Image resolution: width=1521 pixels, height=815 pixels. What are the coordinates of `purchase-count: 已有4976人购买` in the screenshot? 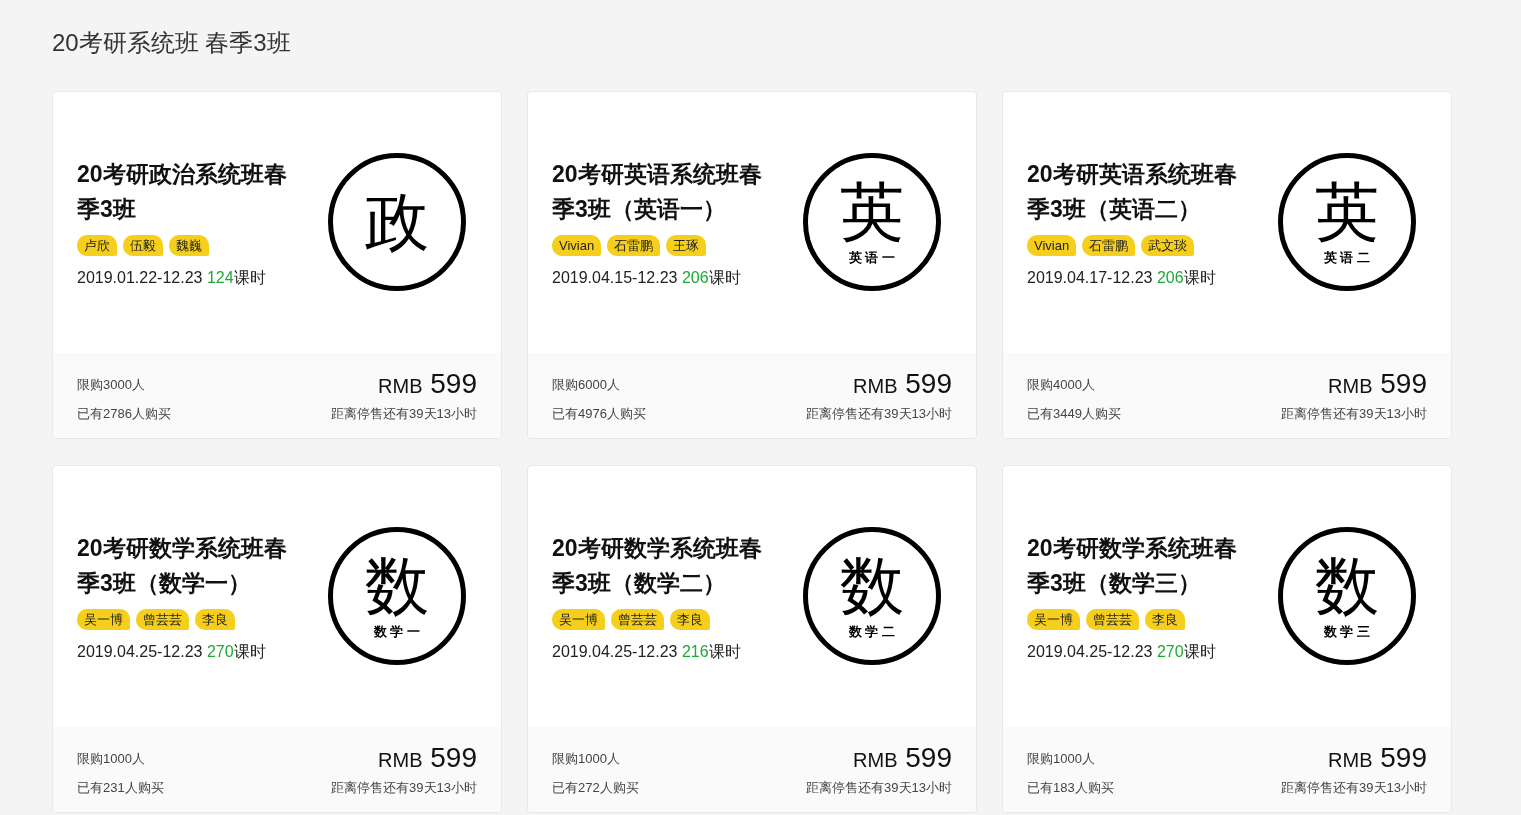 It's located at (599, 413).